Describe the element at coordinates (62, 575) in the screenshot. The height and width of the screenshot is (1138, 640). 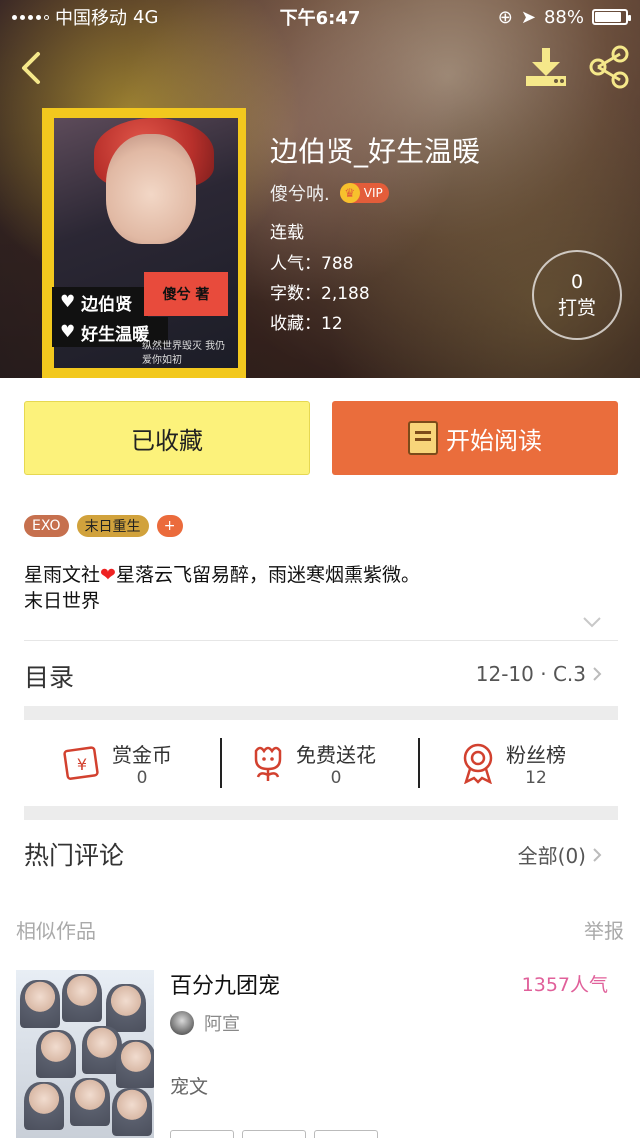
I see `description-prefix: 星雨文社` at that location.